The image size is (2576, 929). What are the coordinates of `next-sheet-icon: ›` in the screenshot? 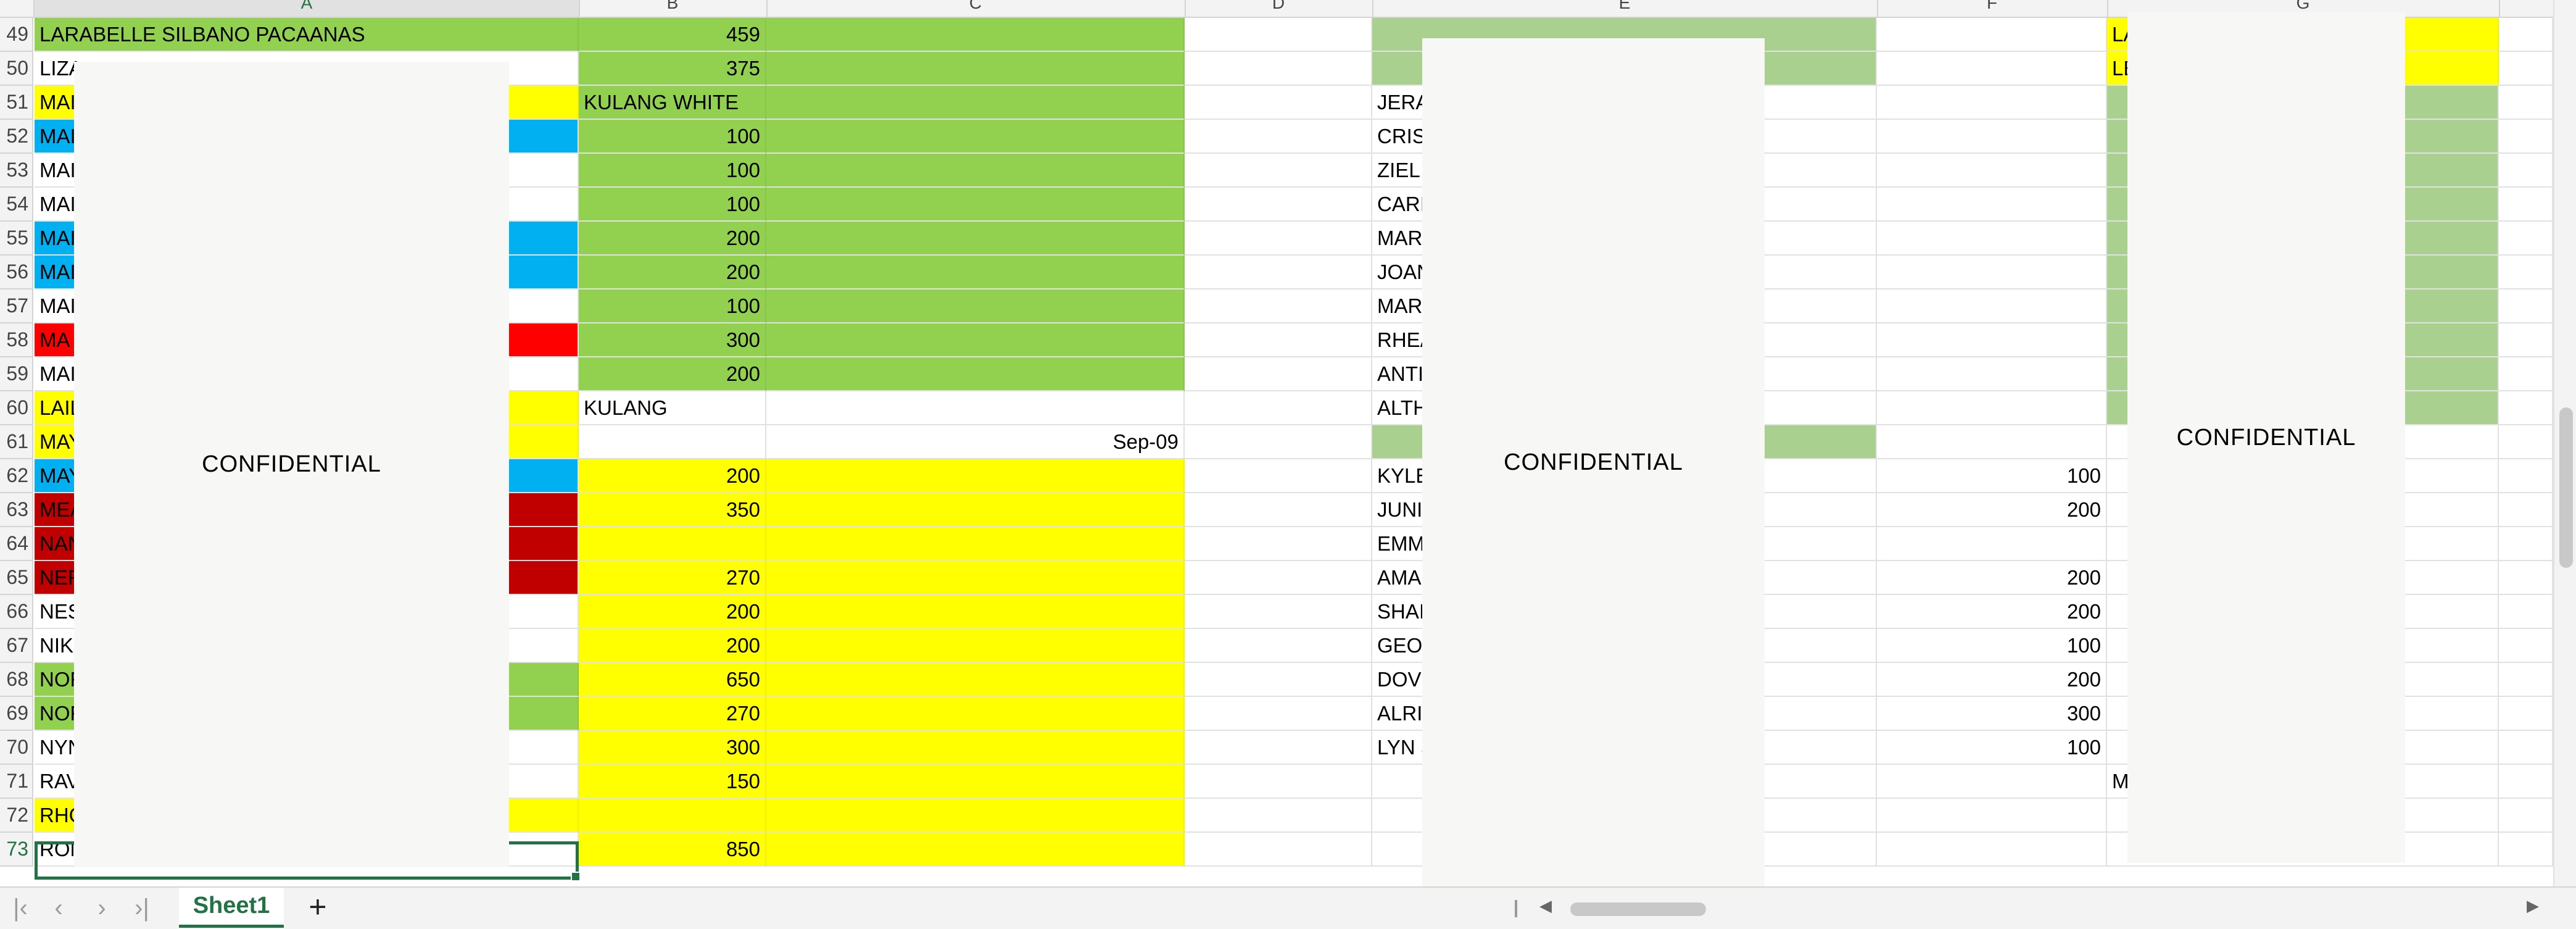 It's located at (102, 908).